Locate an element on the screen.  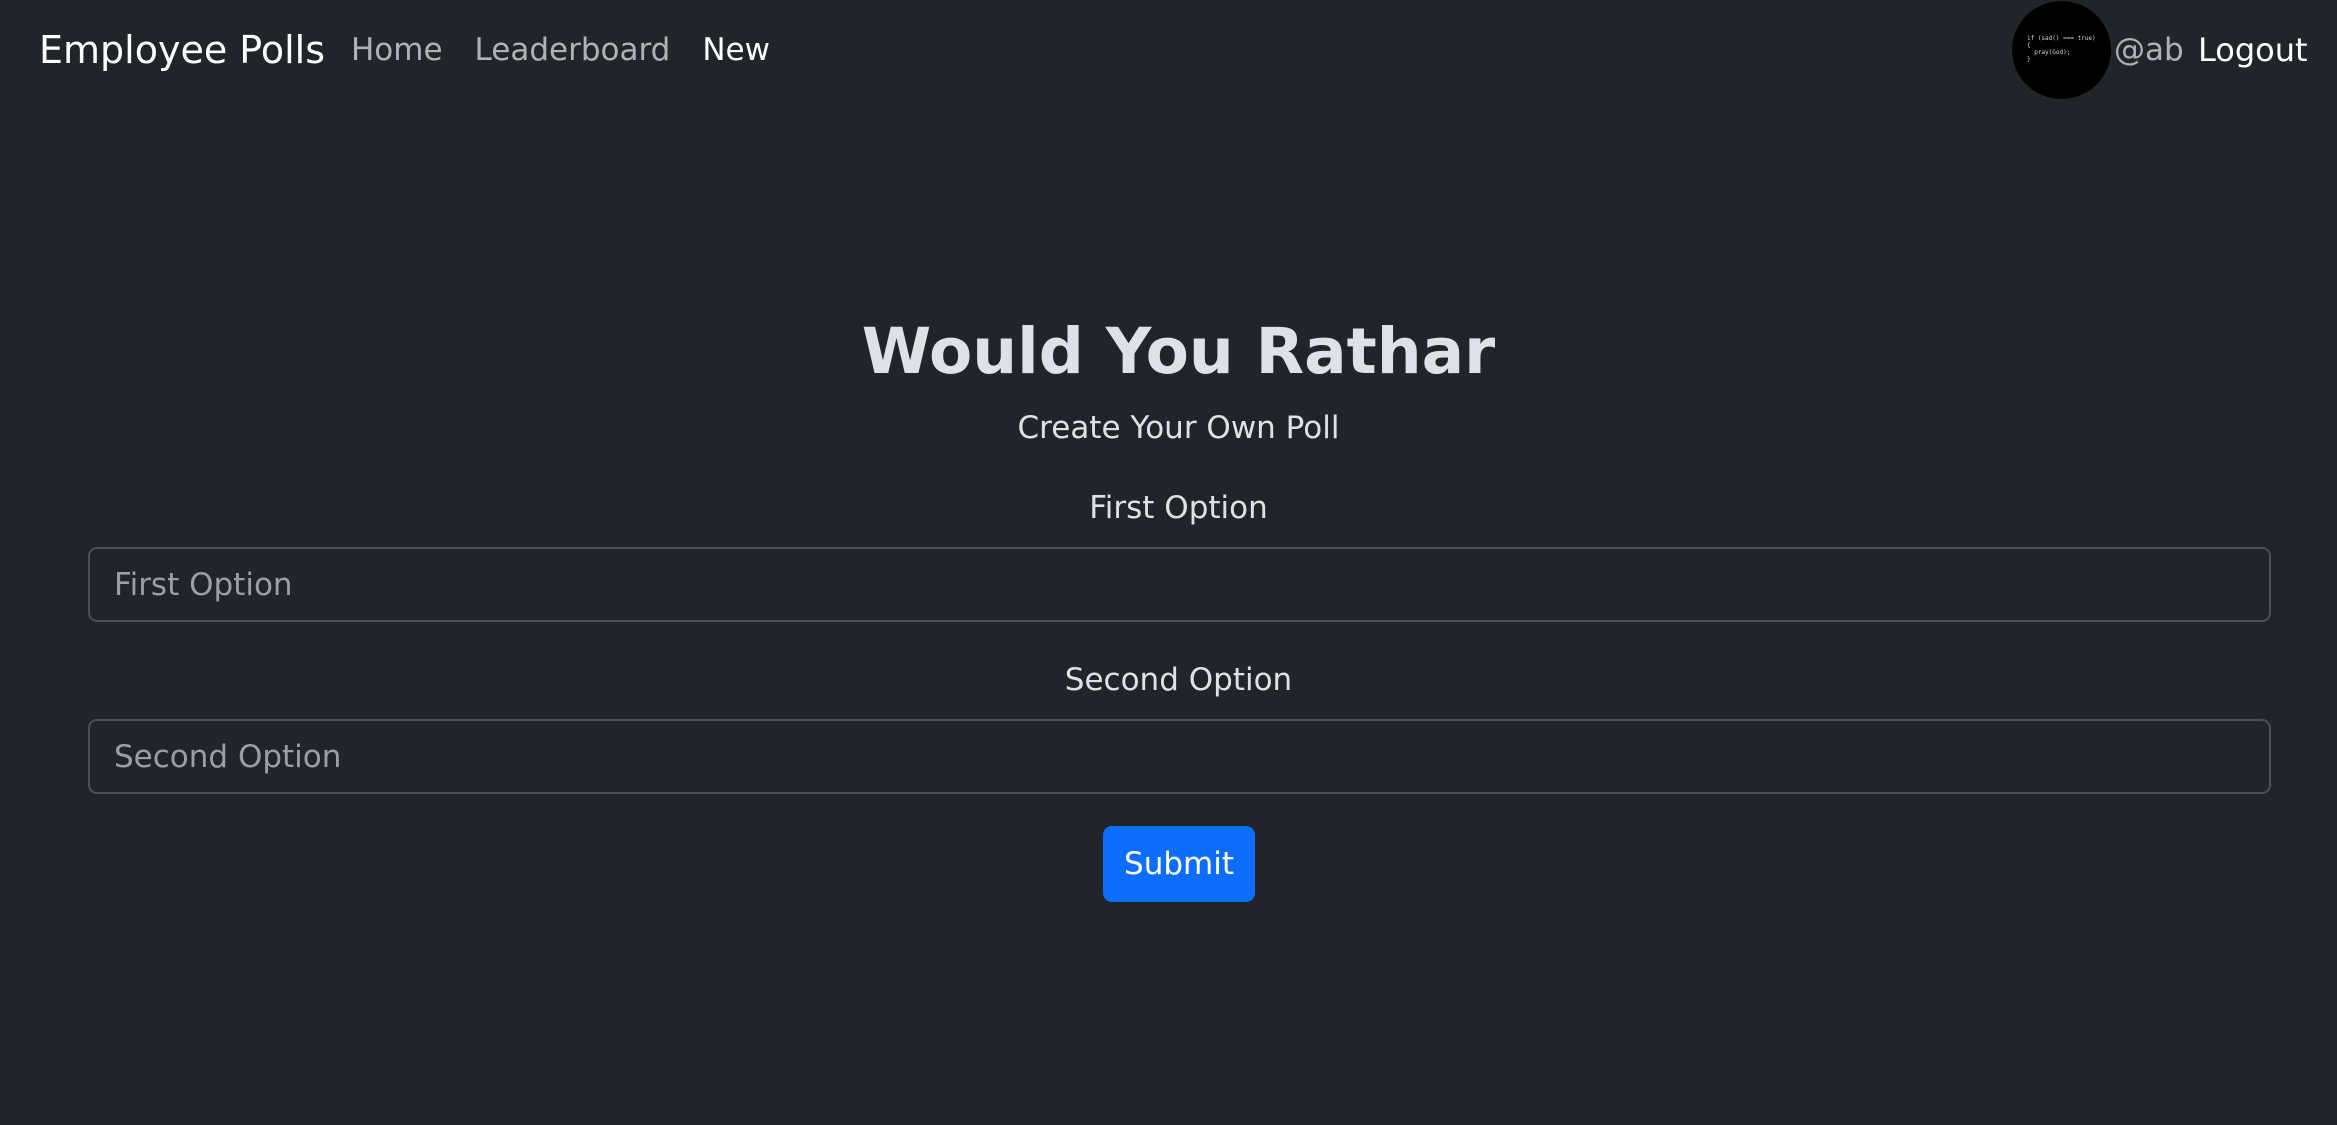
brand-link: Employee Polls is located at coordinates (182, 50).